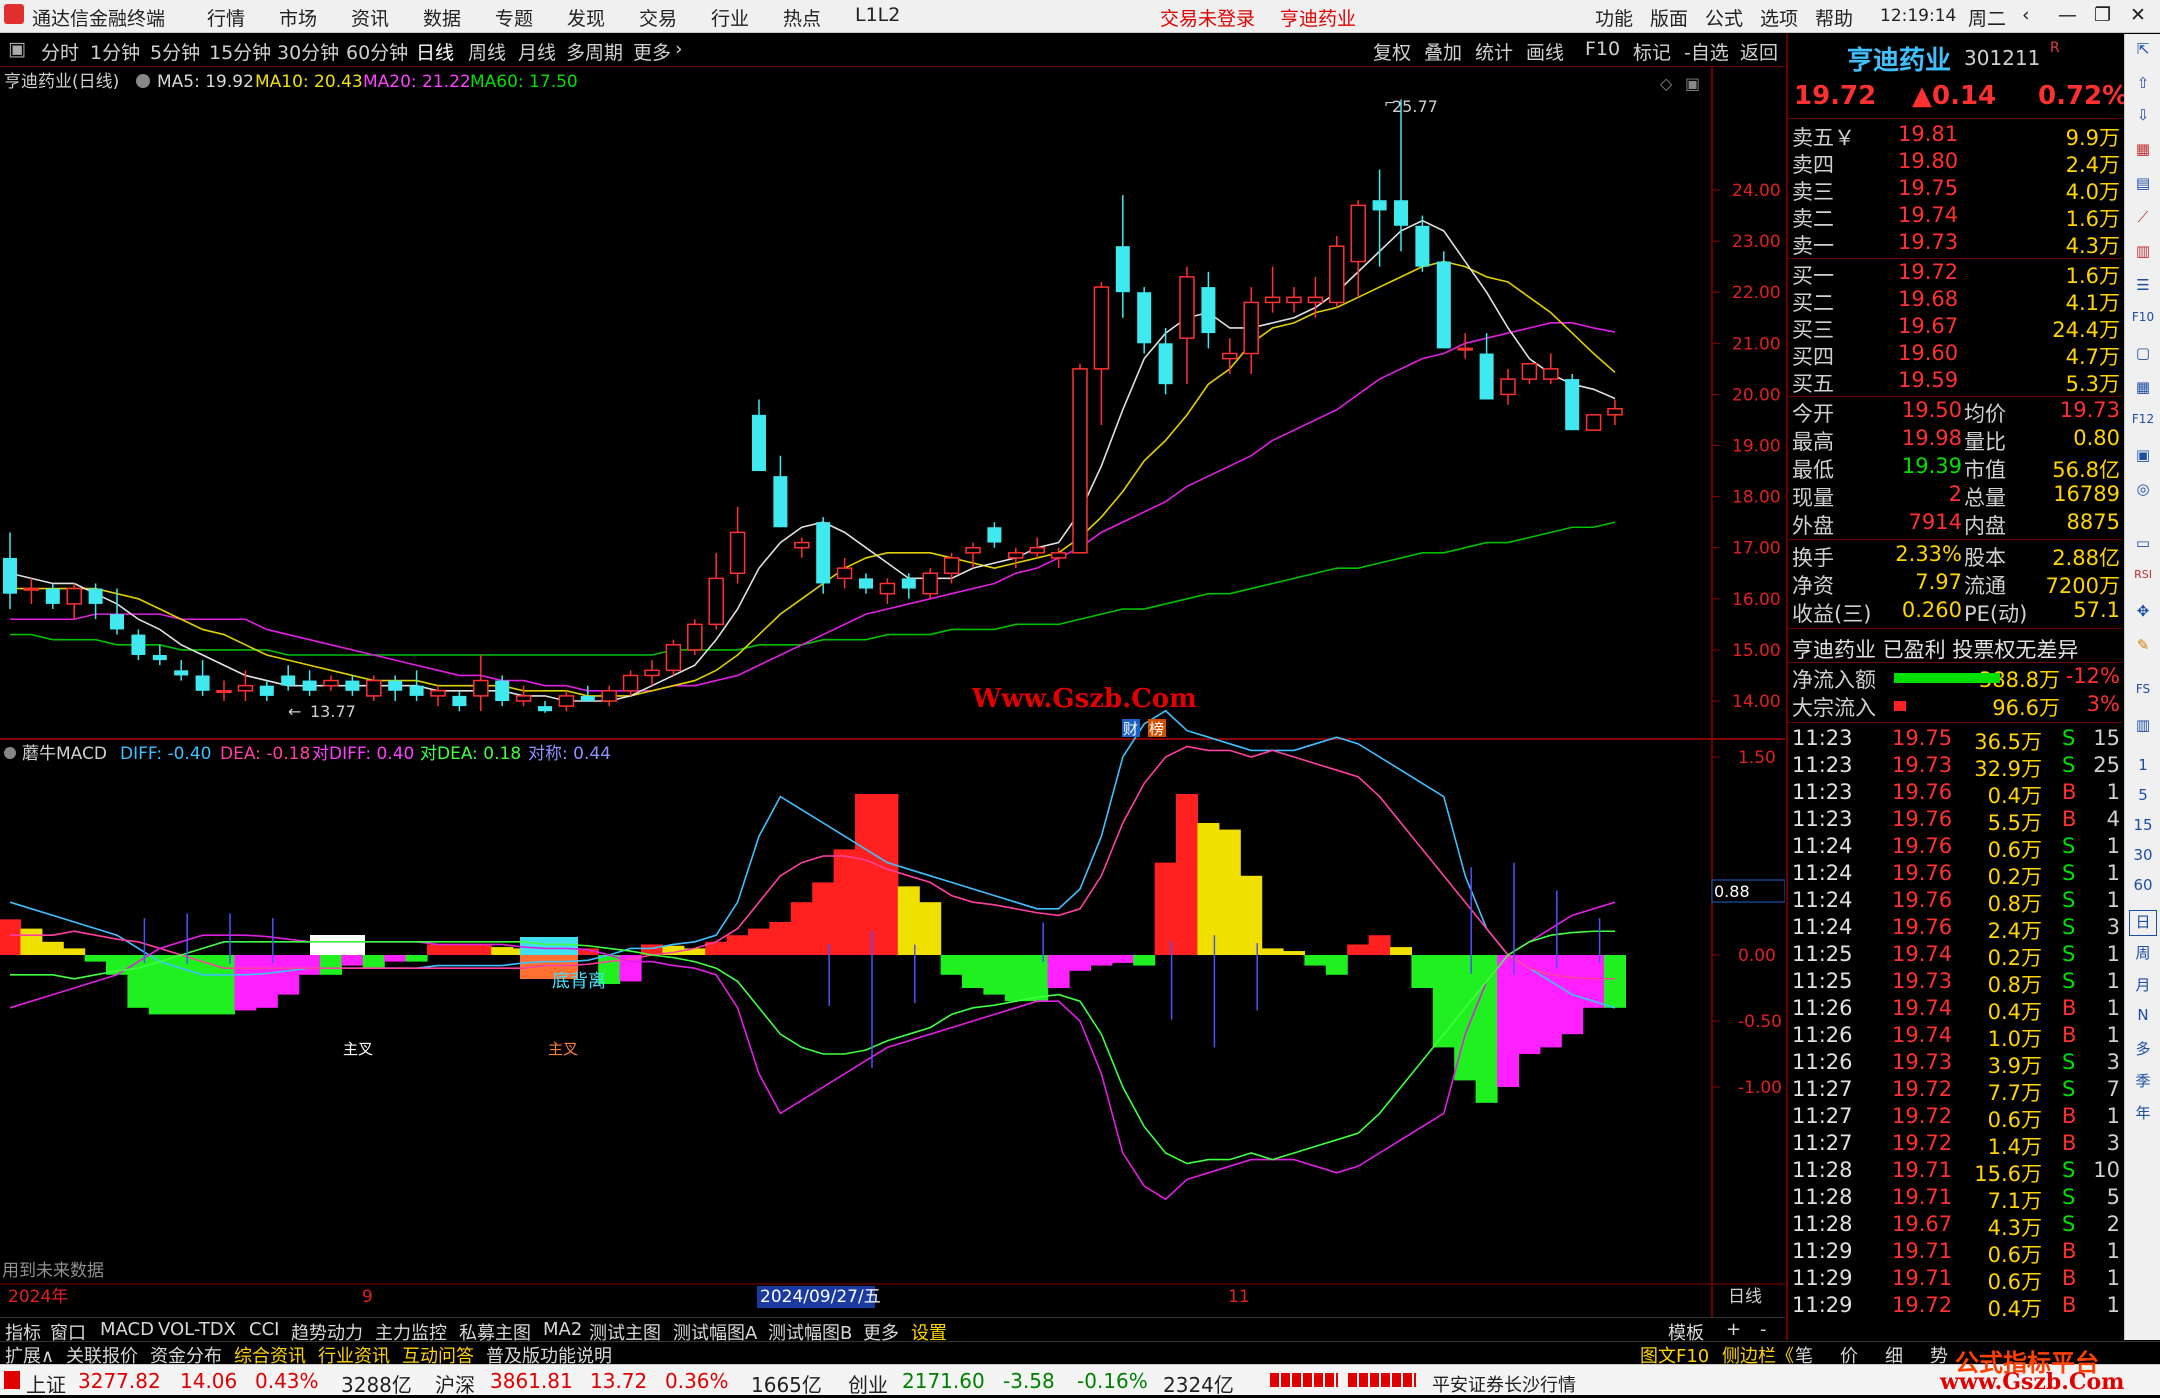 This screenshot has height=1398, width=2160. Describe the element at coordinates (1956, 706) in the screenshot. I see `block-row: 大宗流入 96.6万 3%` at that location.